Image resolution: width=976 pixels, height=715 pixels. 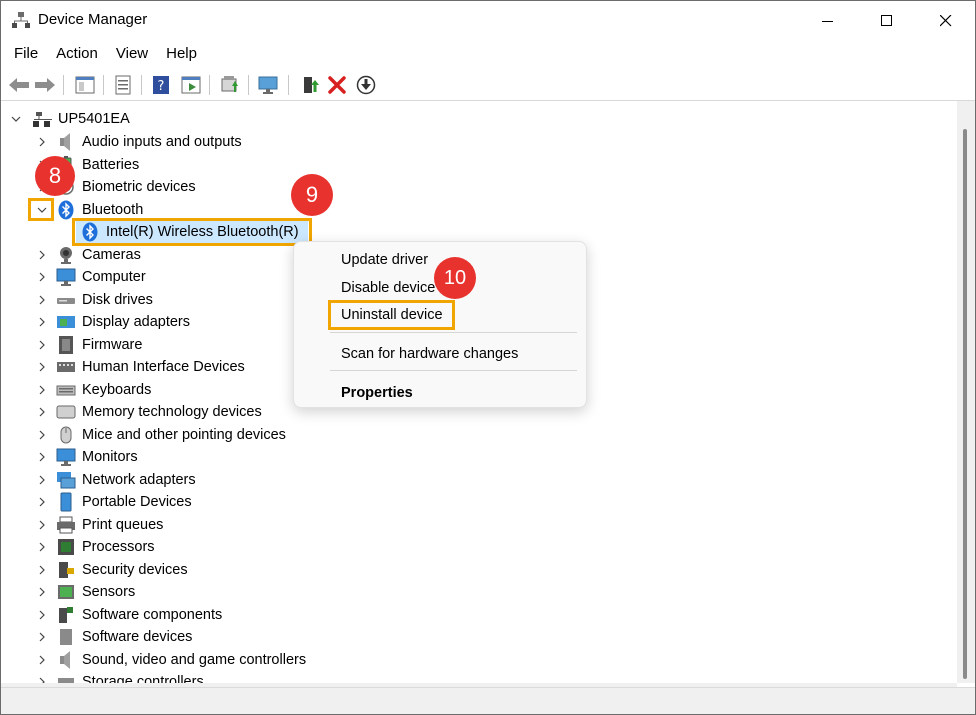 What do you see at coordinates (19, 85) in the screenshot?
I see `back-button` at bounding box center [19, 85].